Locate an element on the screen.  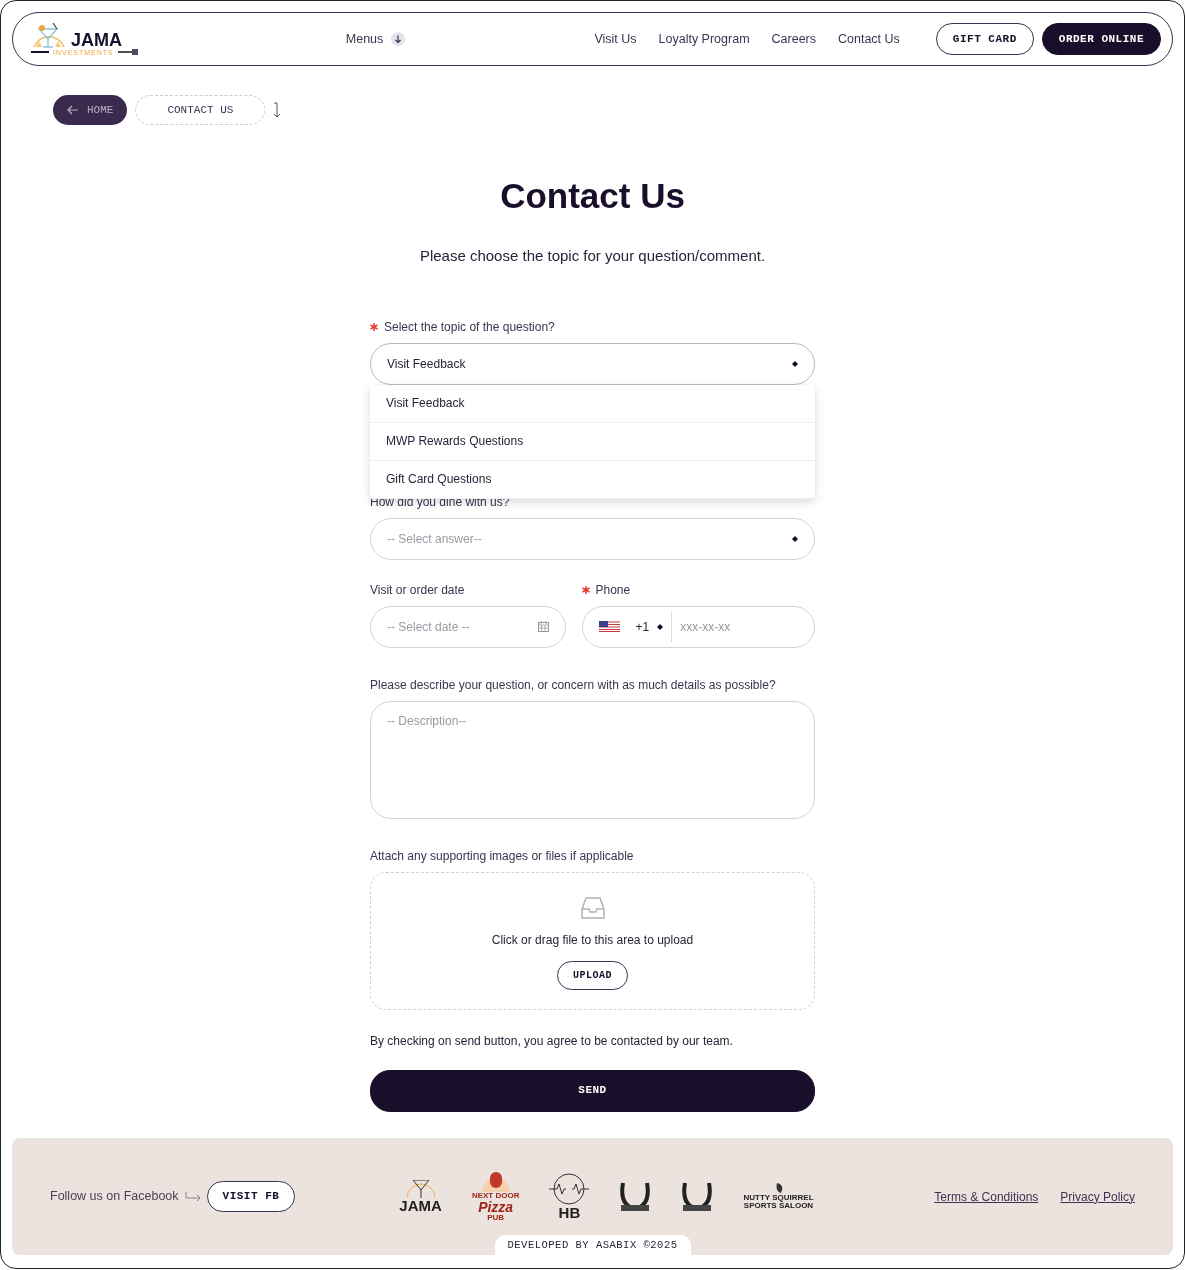
brand-logo-text: JAMA is located at coordinates (420, 1205).